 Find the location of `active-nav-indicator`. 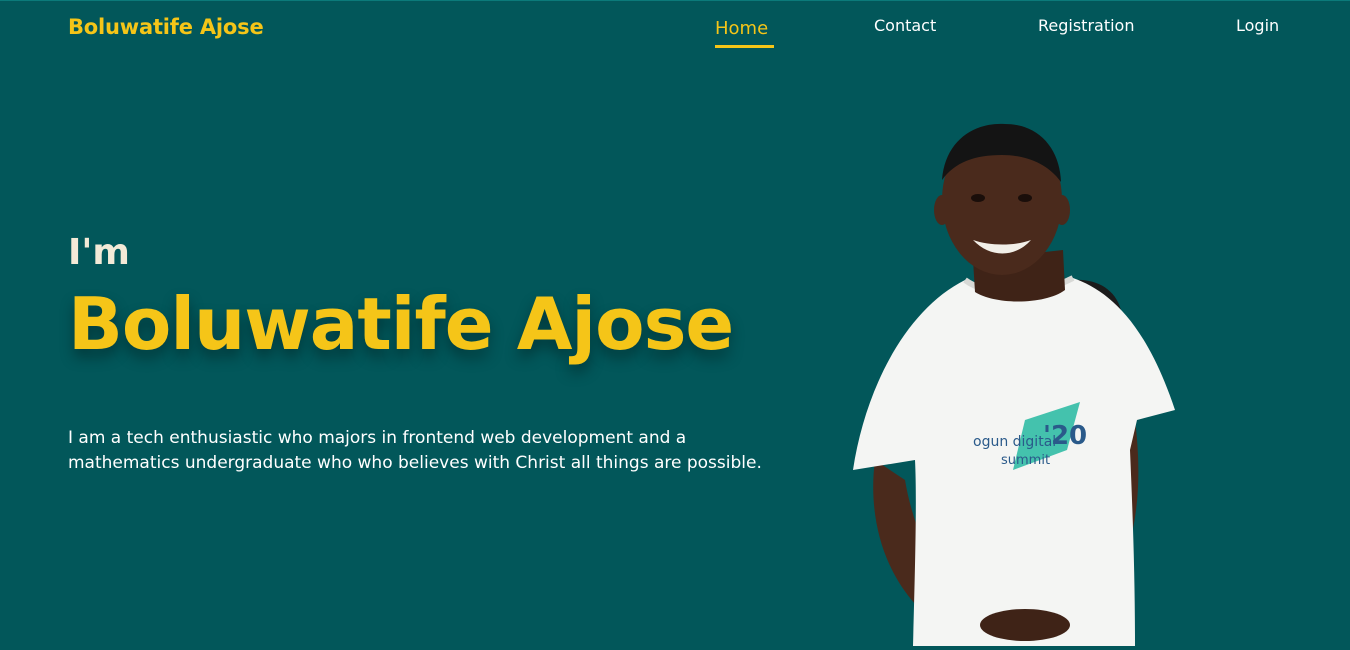

active-nav-indicator is located at coordinates (744, 46).